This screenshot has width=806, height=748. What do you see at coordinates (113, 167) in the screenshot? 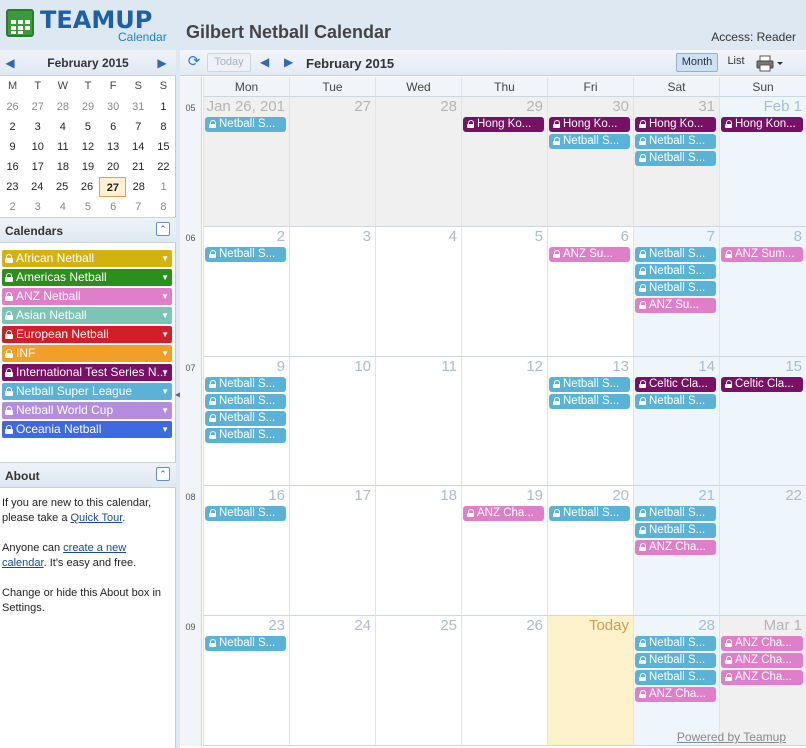
I see `mini-day: 20` at bounding box center [113, 167].